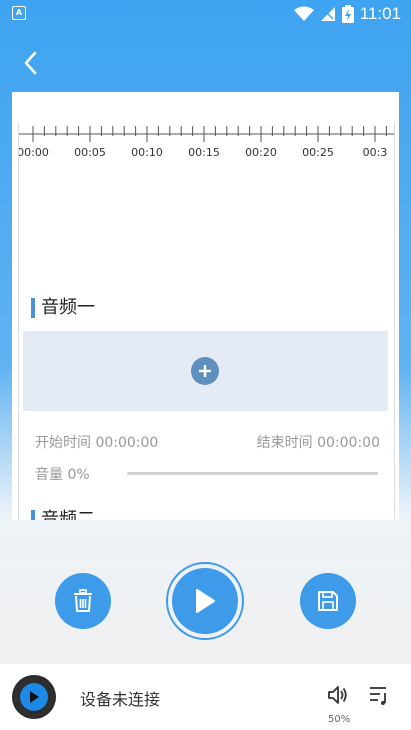 The width and height of the screenshot is (411, 730). I want to click on audio1-end-time: 结束时间 00:00:00, so click(318, 442).